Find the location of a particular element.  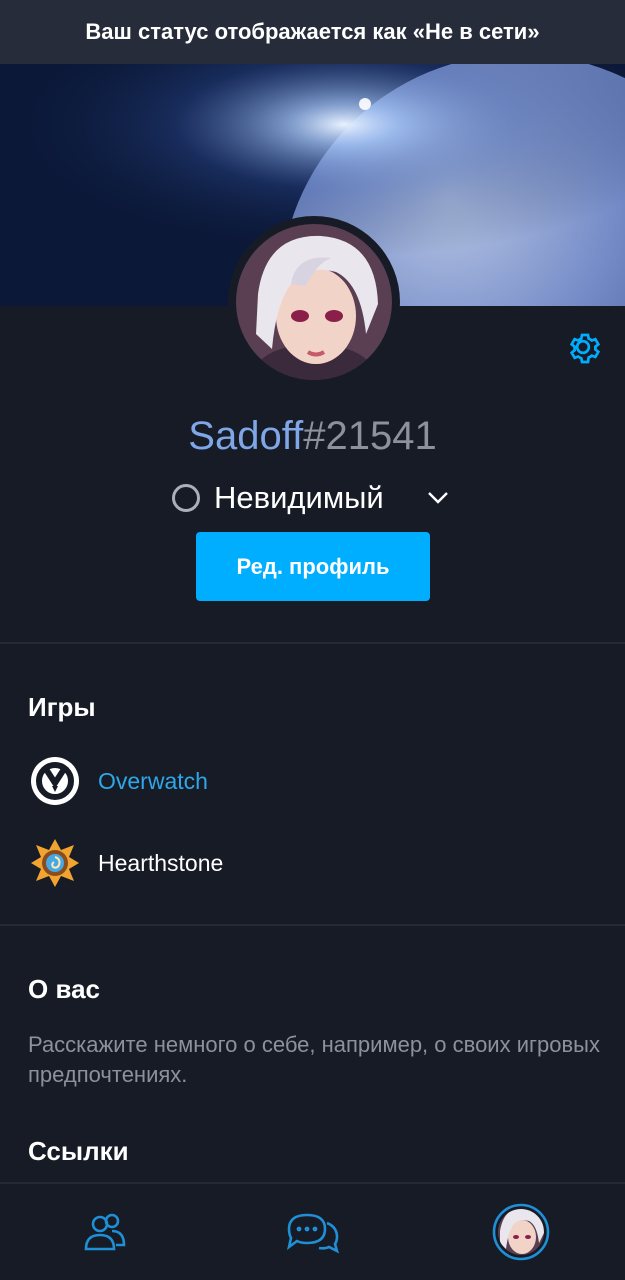

profile-avatar-icon is located at coordinates (521, 1232).